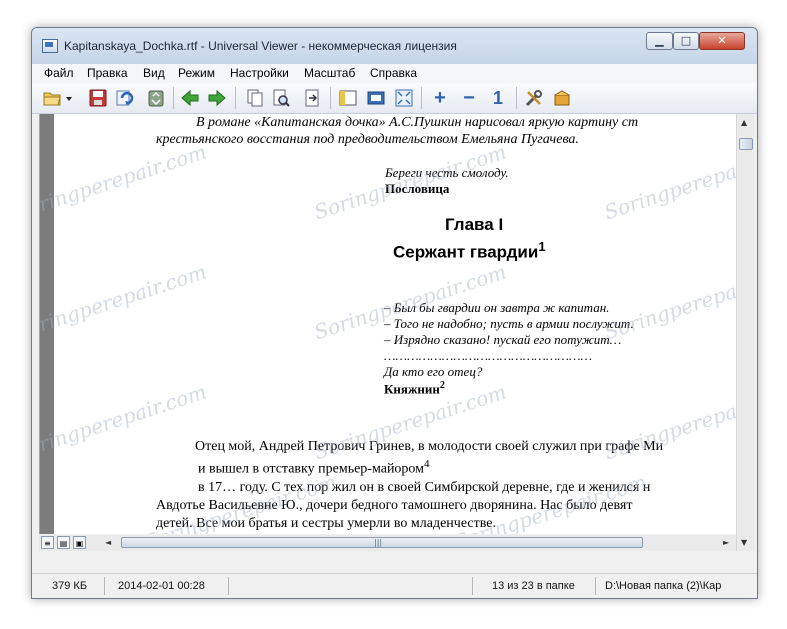 This screenshot has height=629, width=787. What do you see at coordinates (312, 98) in the screenshot?
I see `export-icon` at bounding box center [312, 98].